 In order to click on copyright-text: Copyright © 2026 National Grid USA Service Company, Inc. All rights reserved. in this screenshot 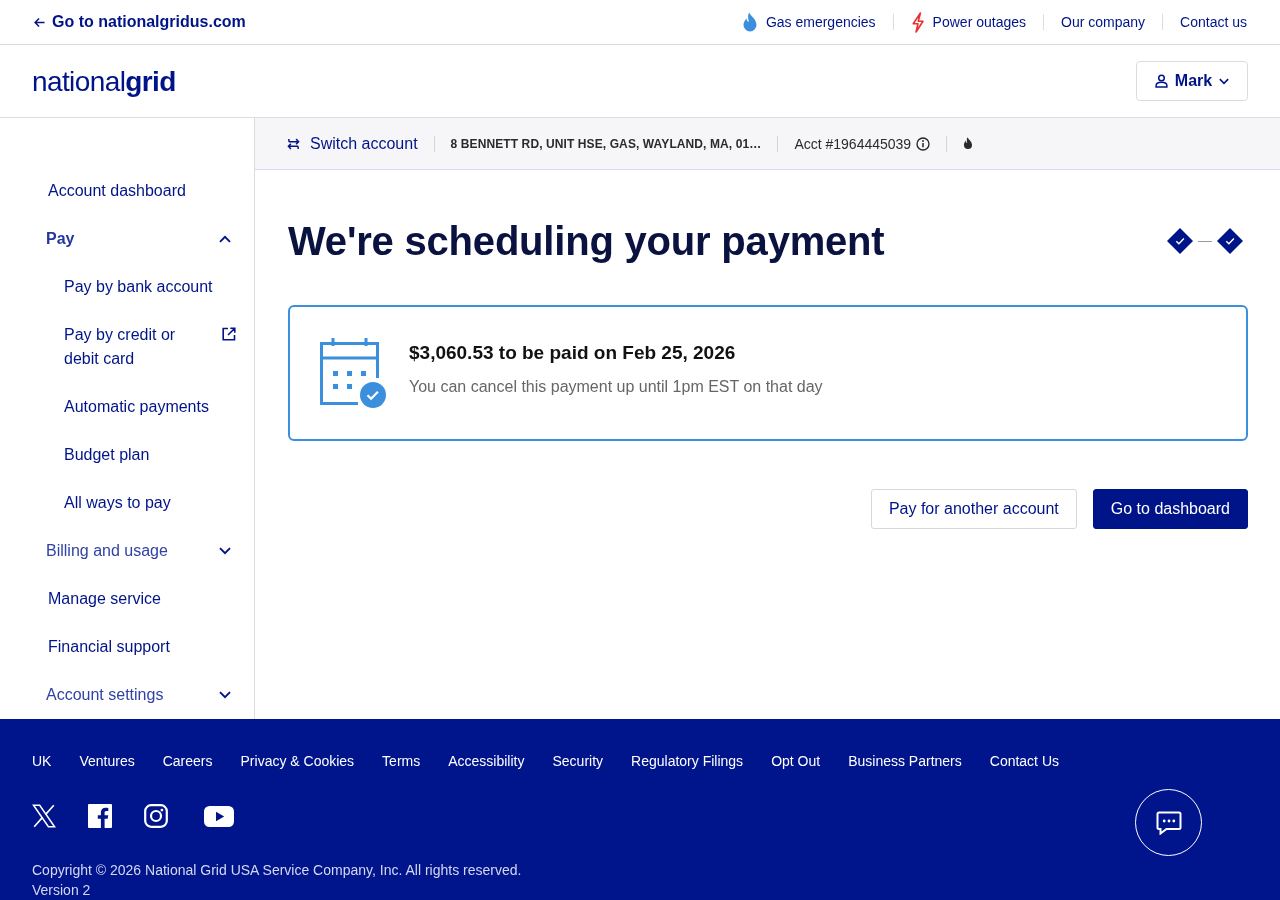, I will do `click(277, 870)`.